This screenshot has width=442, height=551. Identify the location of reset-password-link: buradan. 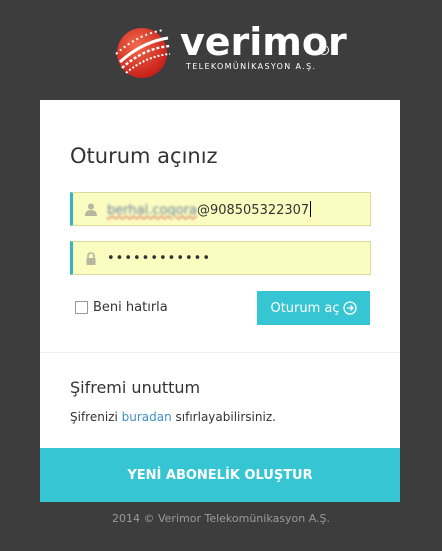
(147, 417).